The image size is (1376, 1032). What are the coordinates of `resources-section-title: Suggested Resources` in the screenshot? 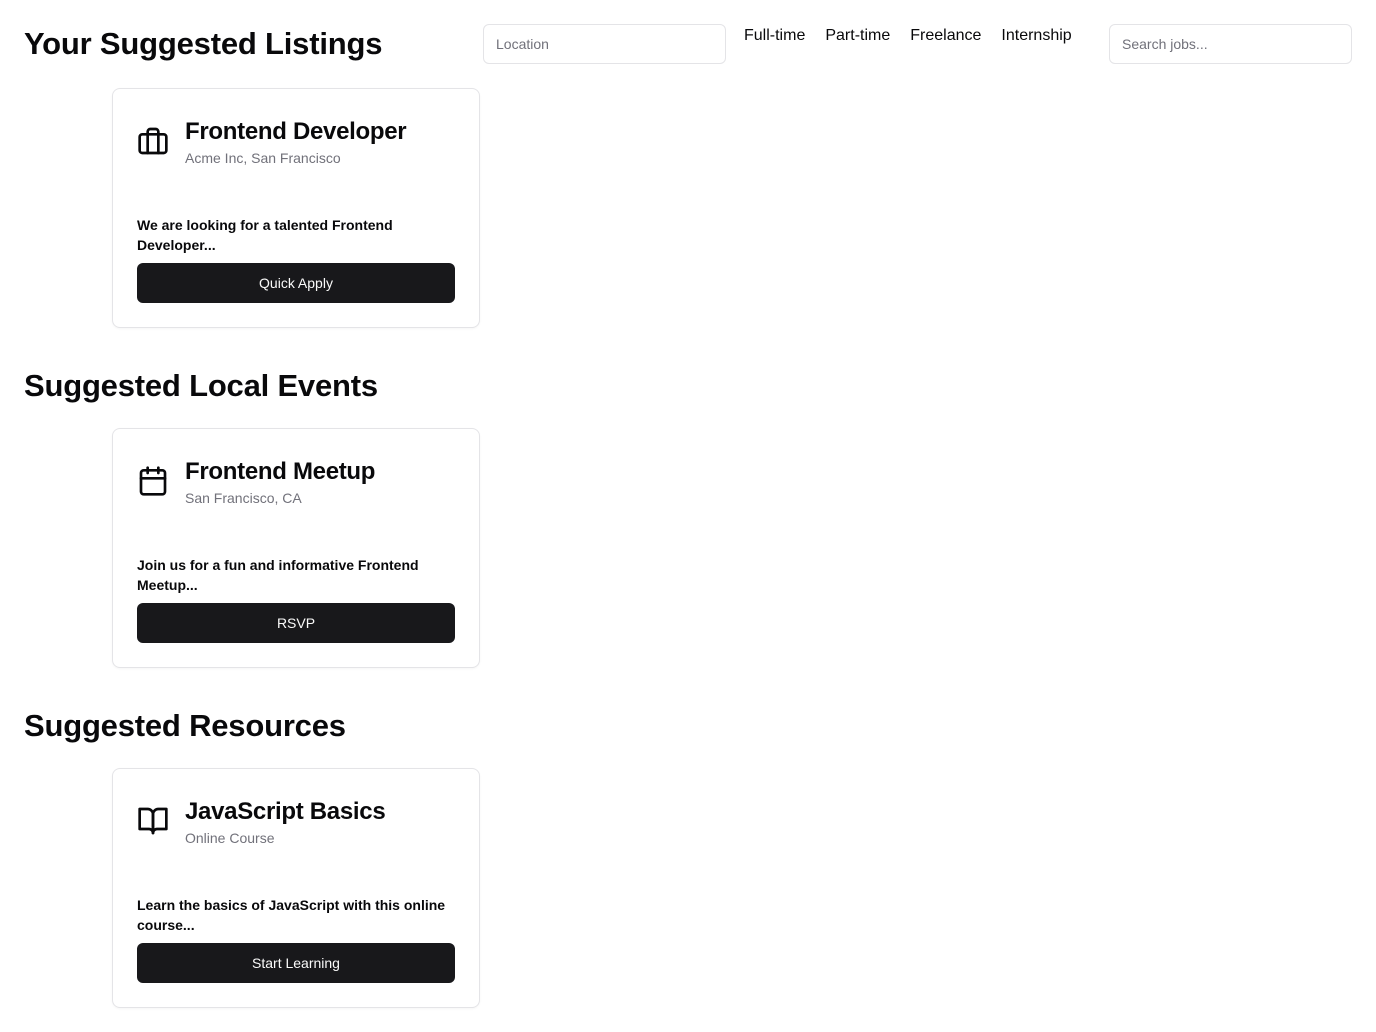 It's located at (185, 725).